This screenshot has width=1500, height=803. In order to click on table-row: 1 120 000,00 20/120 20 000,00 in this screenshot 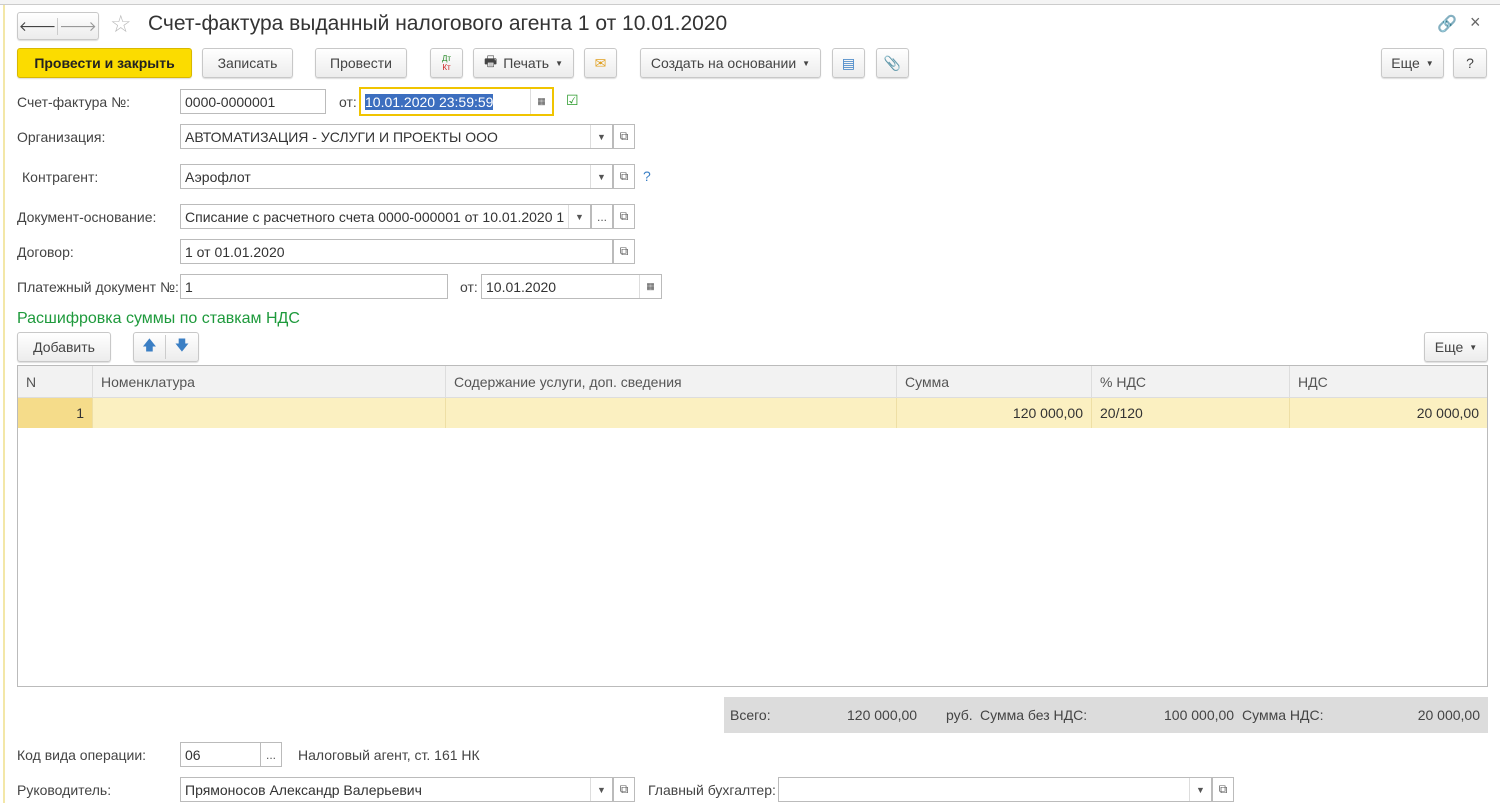, I will do `click(752, 413)`.